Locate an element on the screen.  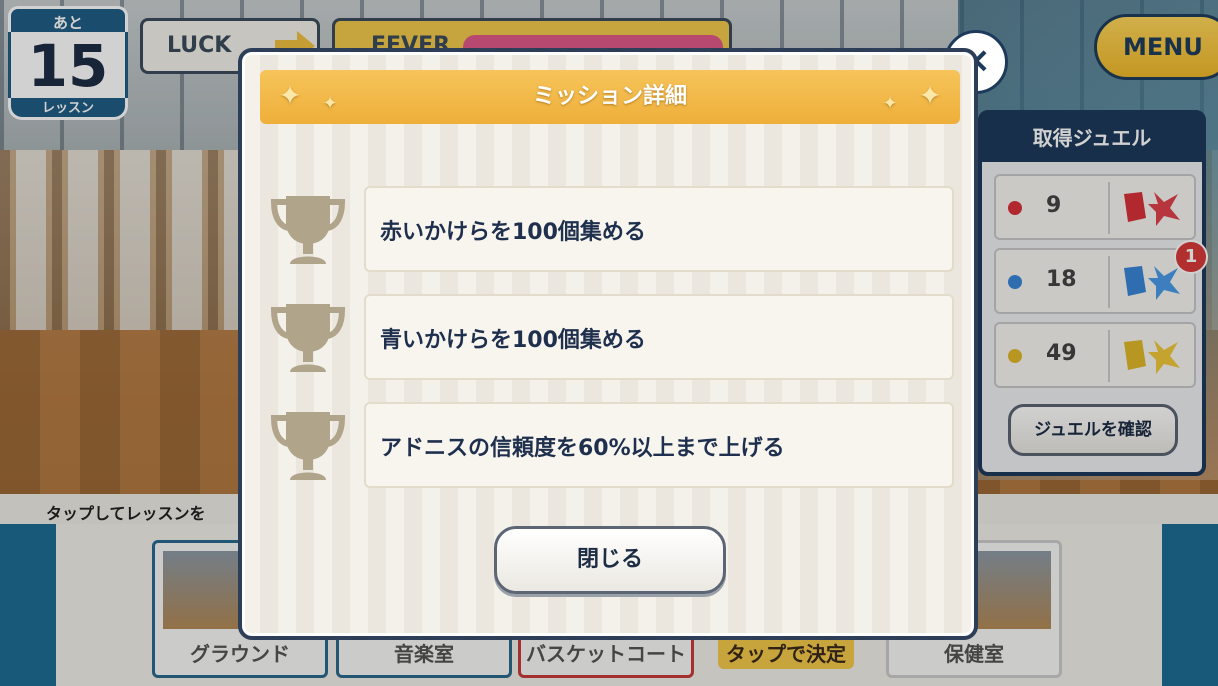
mission-text: 青いかけらを100個集める is located at coordinates (513, 340).